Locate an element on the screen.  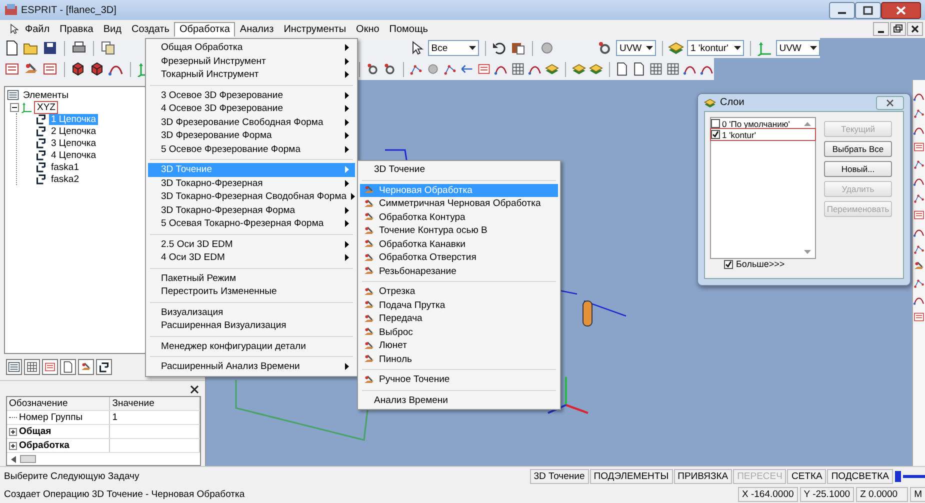
menu-item: Расширенный Анализ Времени is located at coordinates (251, 367).